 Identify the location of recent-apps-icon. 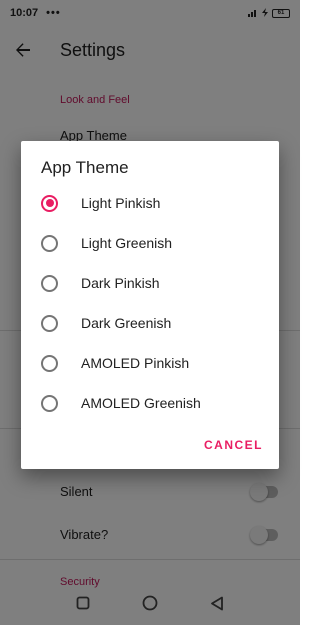
(83, 605).